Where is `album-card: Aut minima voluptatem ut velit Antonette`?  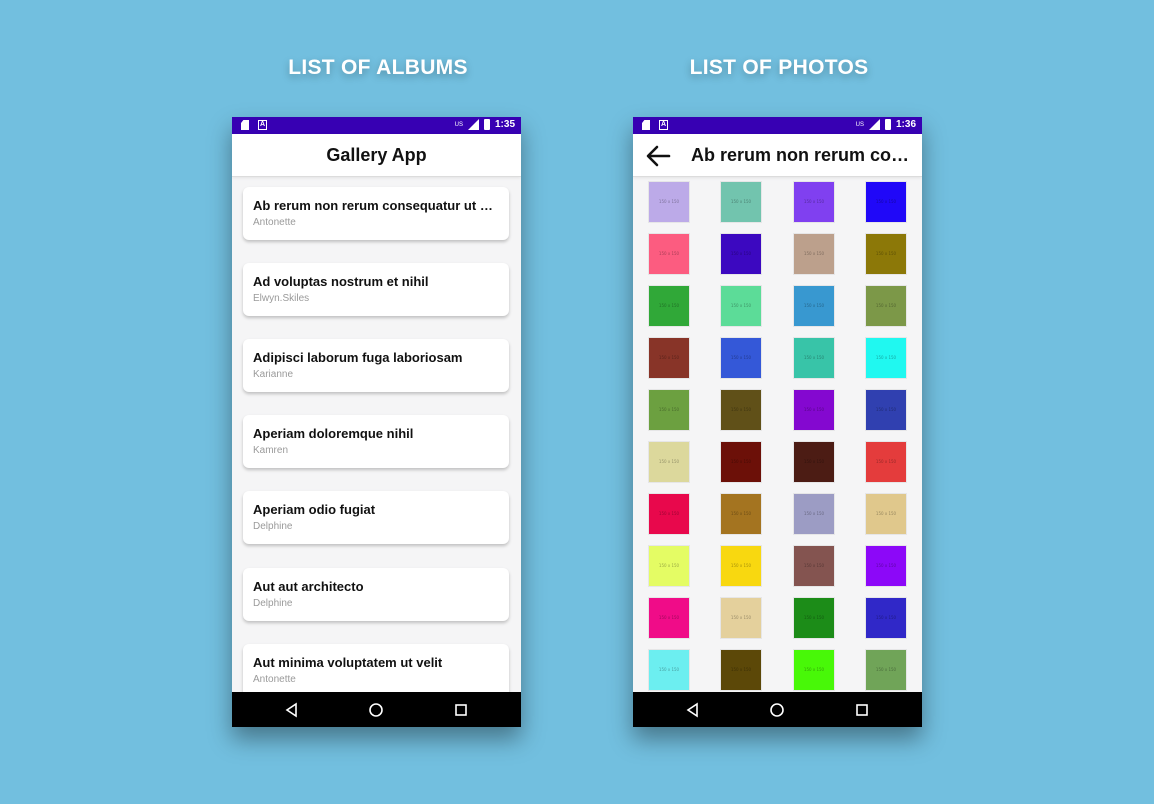
album-card: Aut minima voluptatem ut velit Antonette is located at coordinates (376, 668).